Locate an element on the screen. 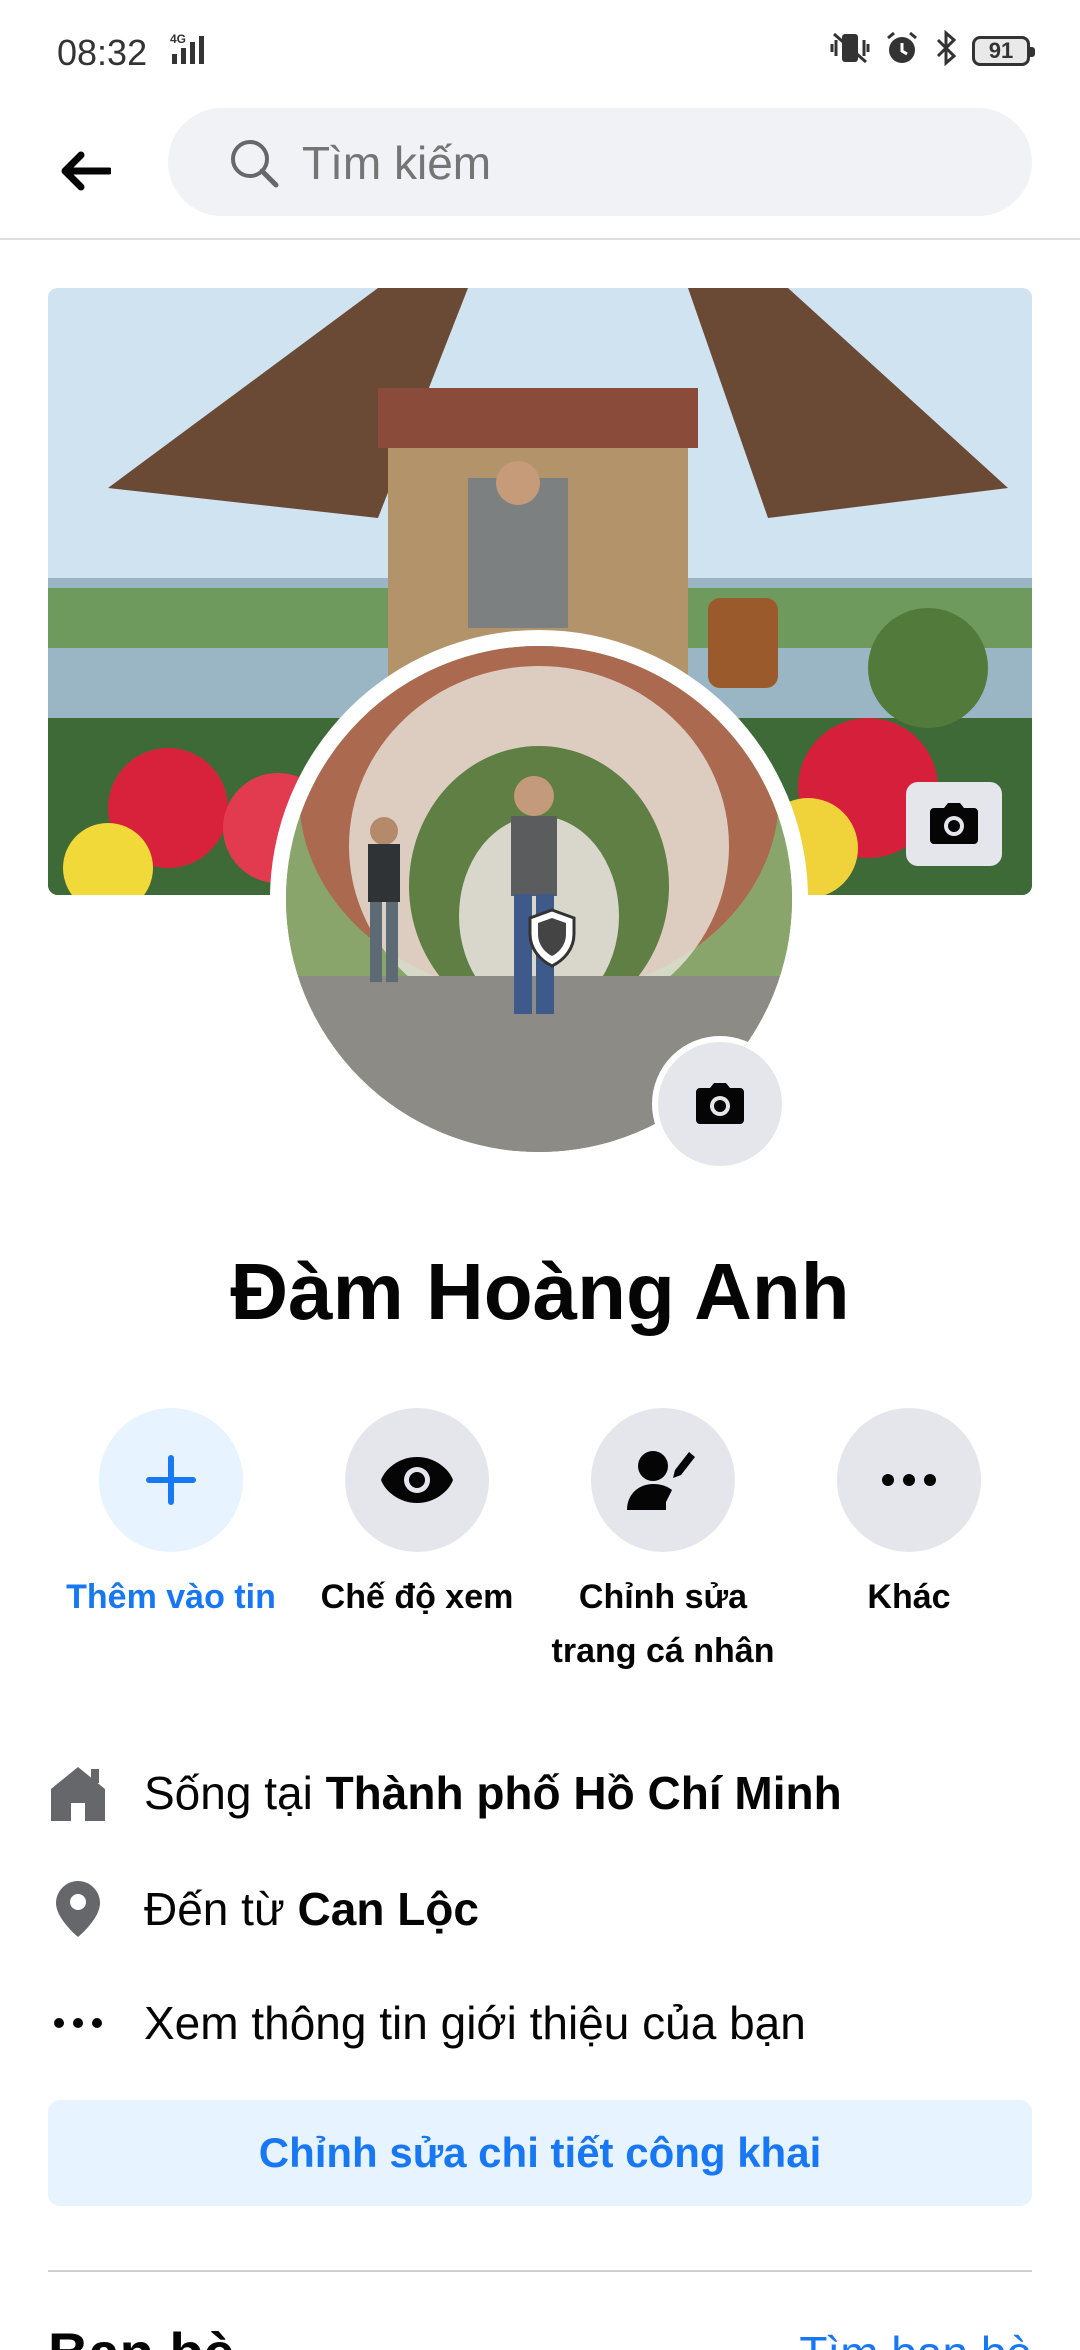 This screenshot has height=2350, width=1080. from-prefix: Đến từ is located at coordinates (221, 1909).